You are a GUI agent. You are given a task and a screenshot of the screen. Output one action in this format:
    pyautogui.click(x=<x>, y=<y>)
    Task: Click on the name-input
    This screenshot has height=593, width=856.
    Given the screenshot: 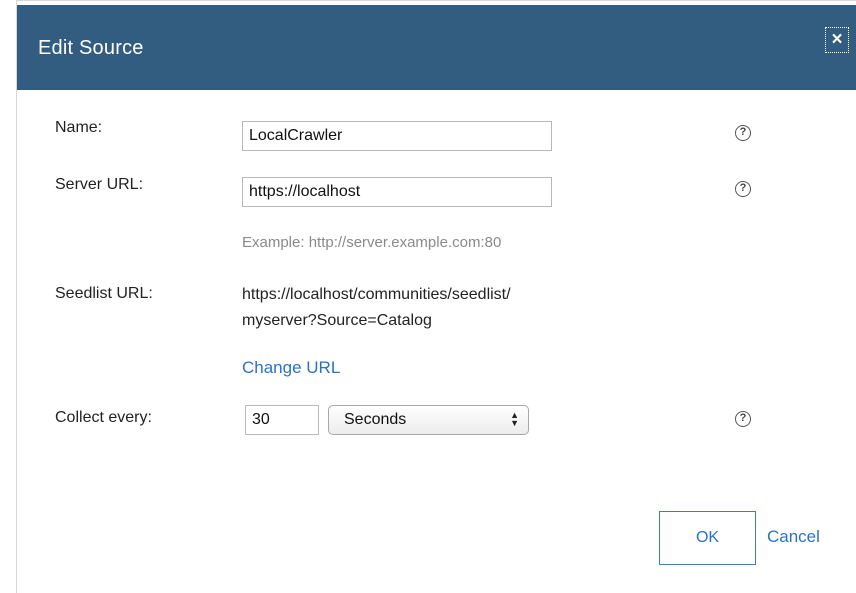 What is the action you would take?
    pyautogui.click(x=397, y=136)
    